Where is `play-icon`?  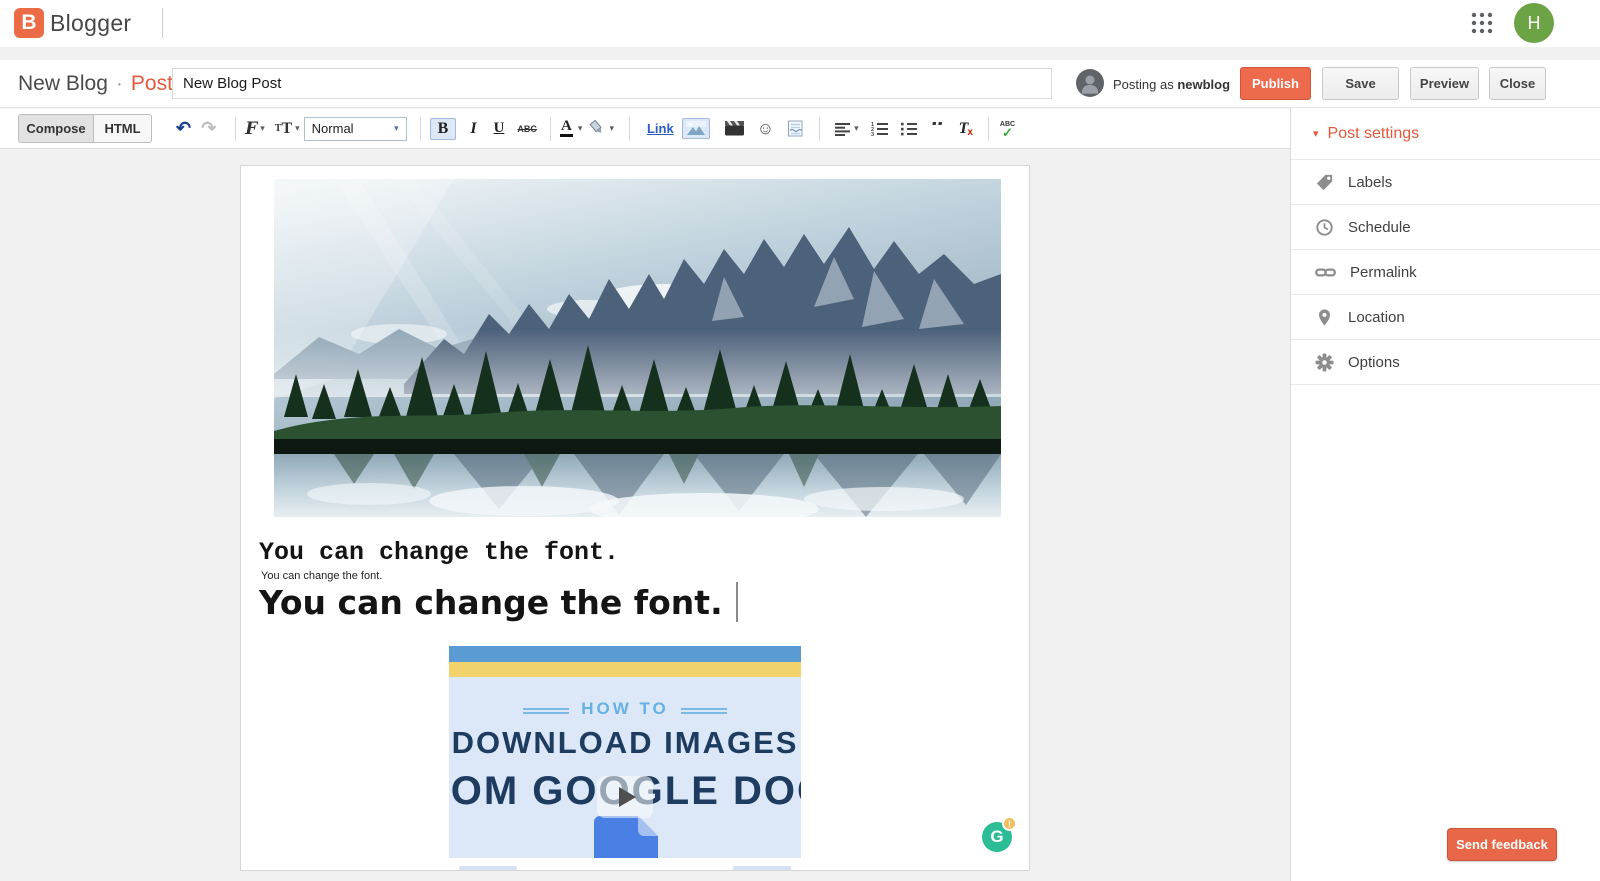 play-icon is located at coordinates (627, 797).